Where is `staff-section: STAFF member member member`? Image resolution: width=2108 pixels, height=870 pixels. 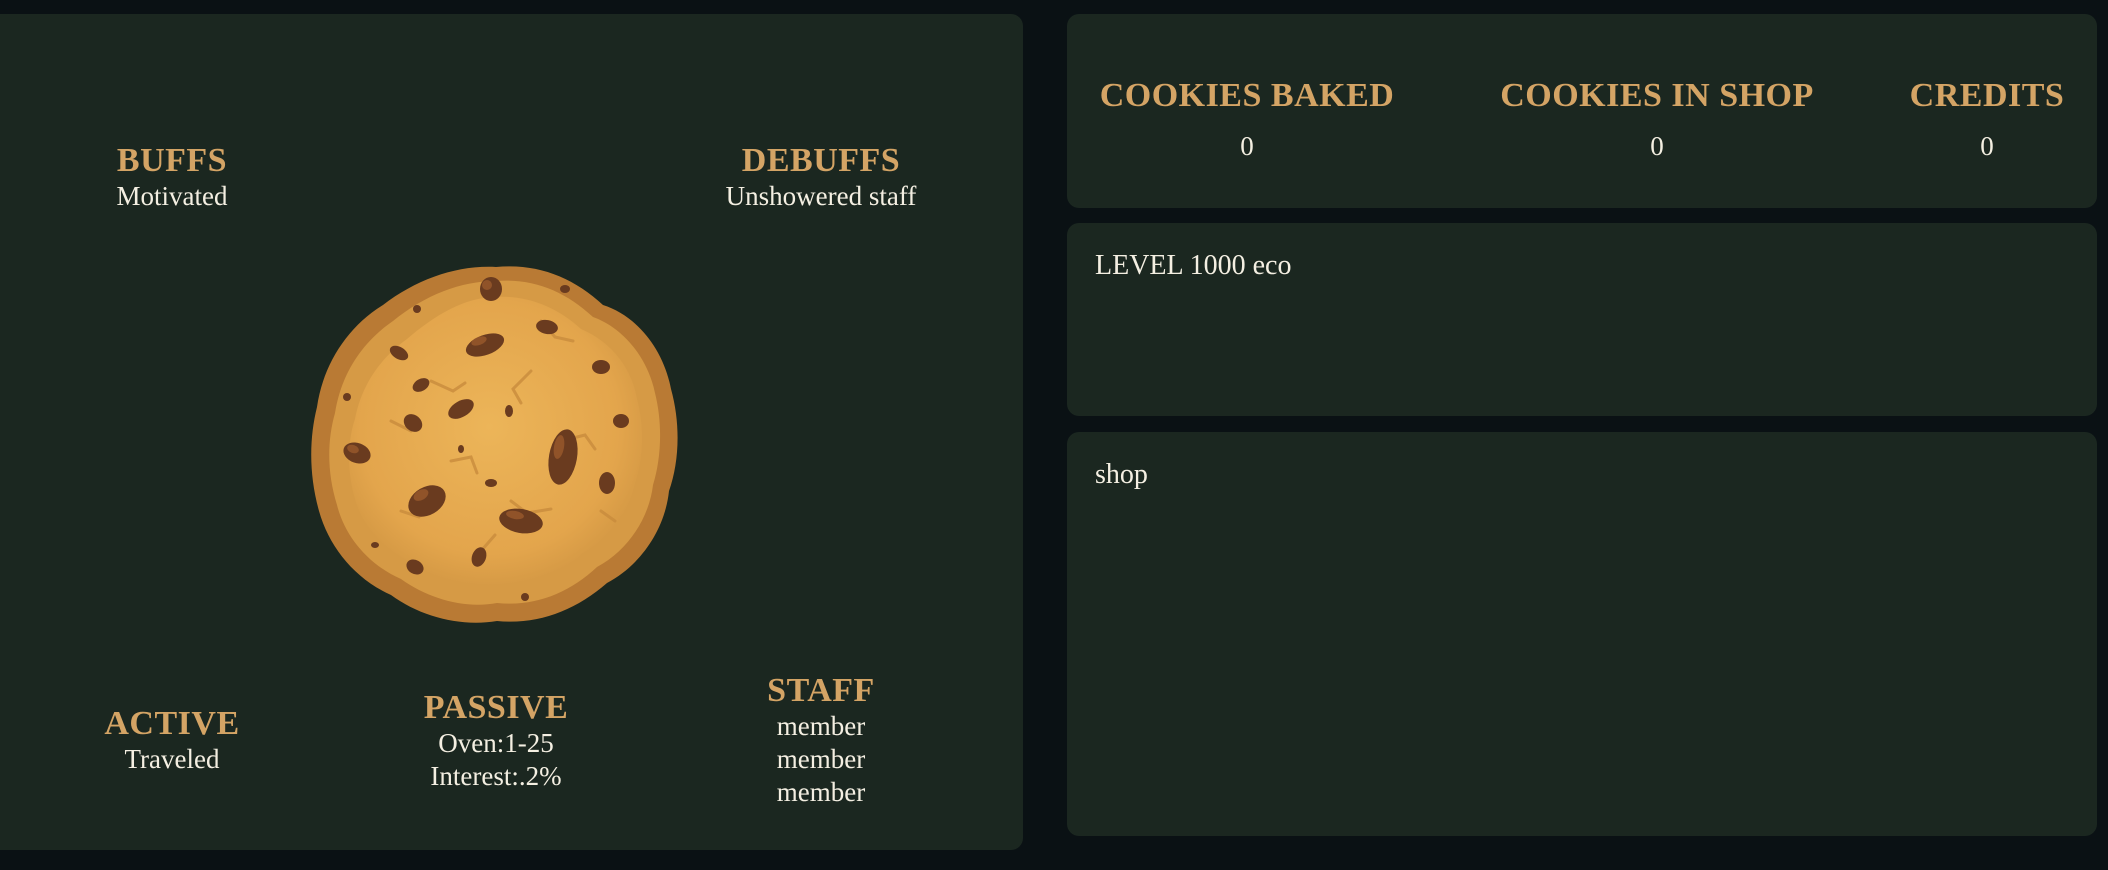 staff-section: STAFF member member member is located at coordinates (821, 740).